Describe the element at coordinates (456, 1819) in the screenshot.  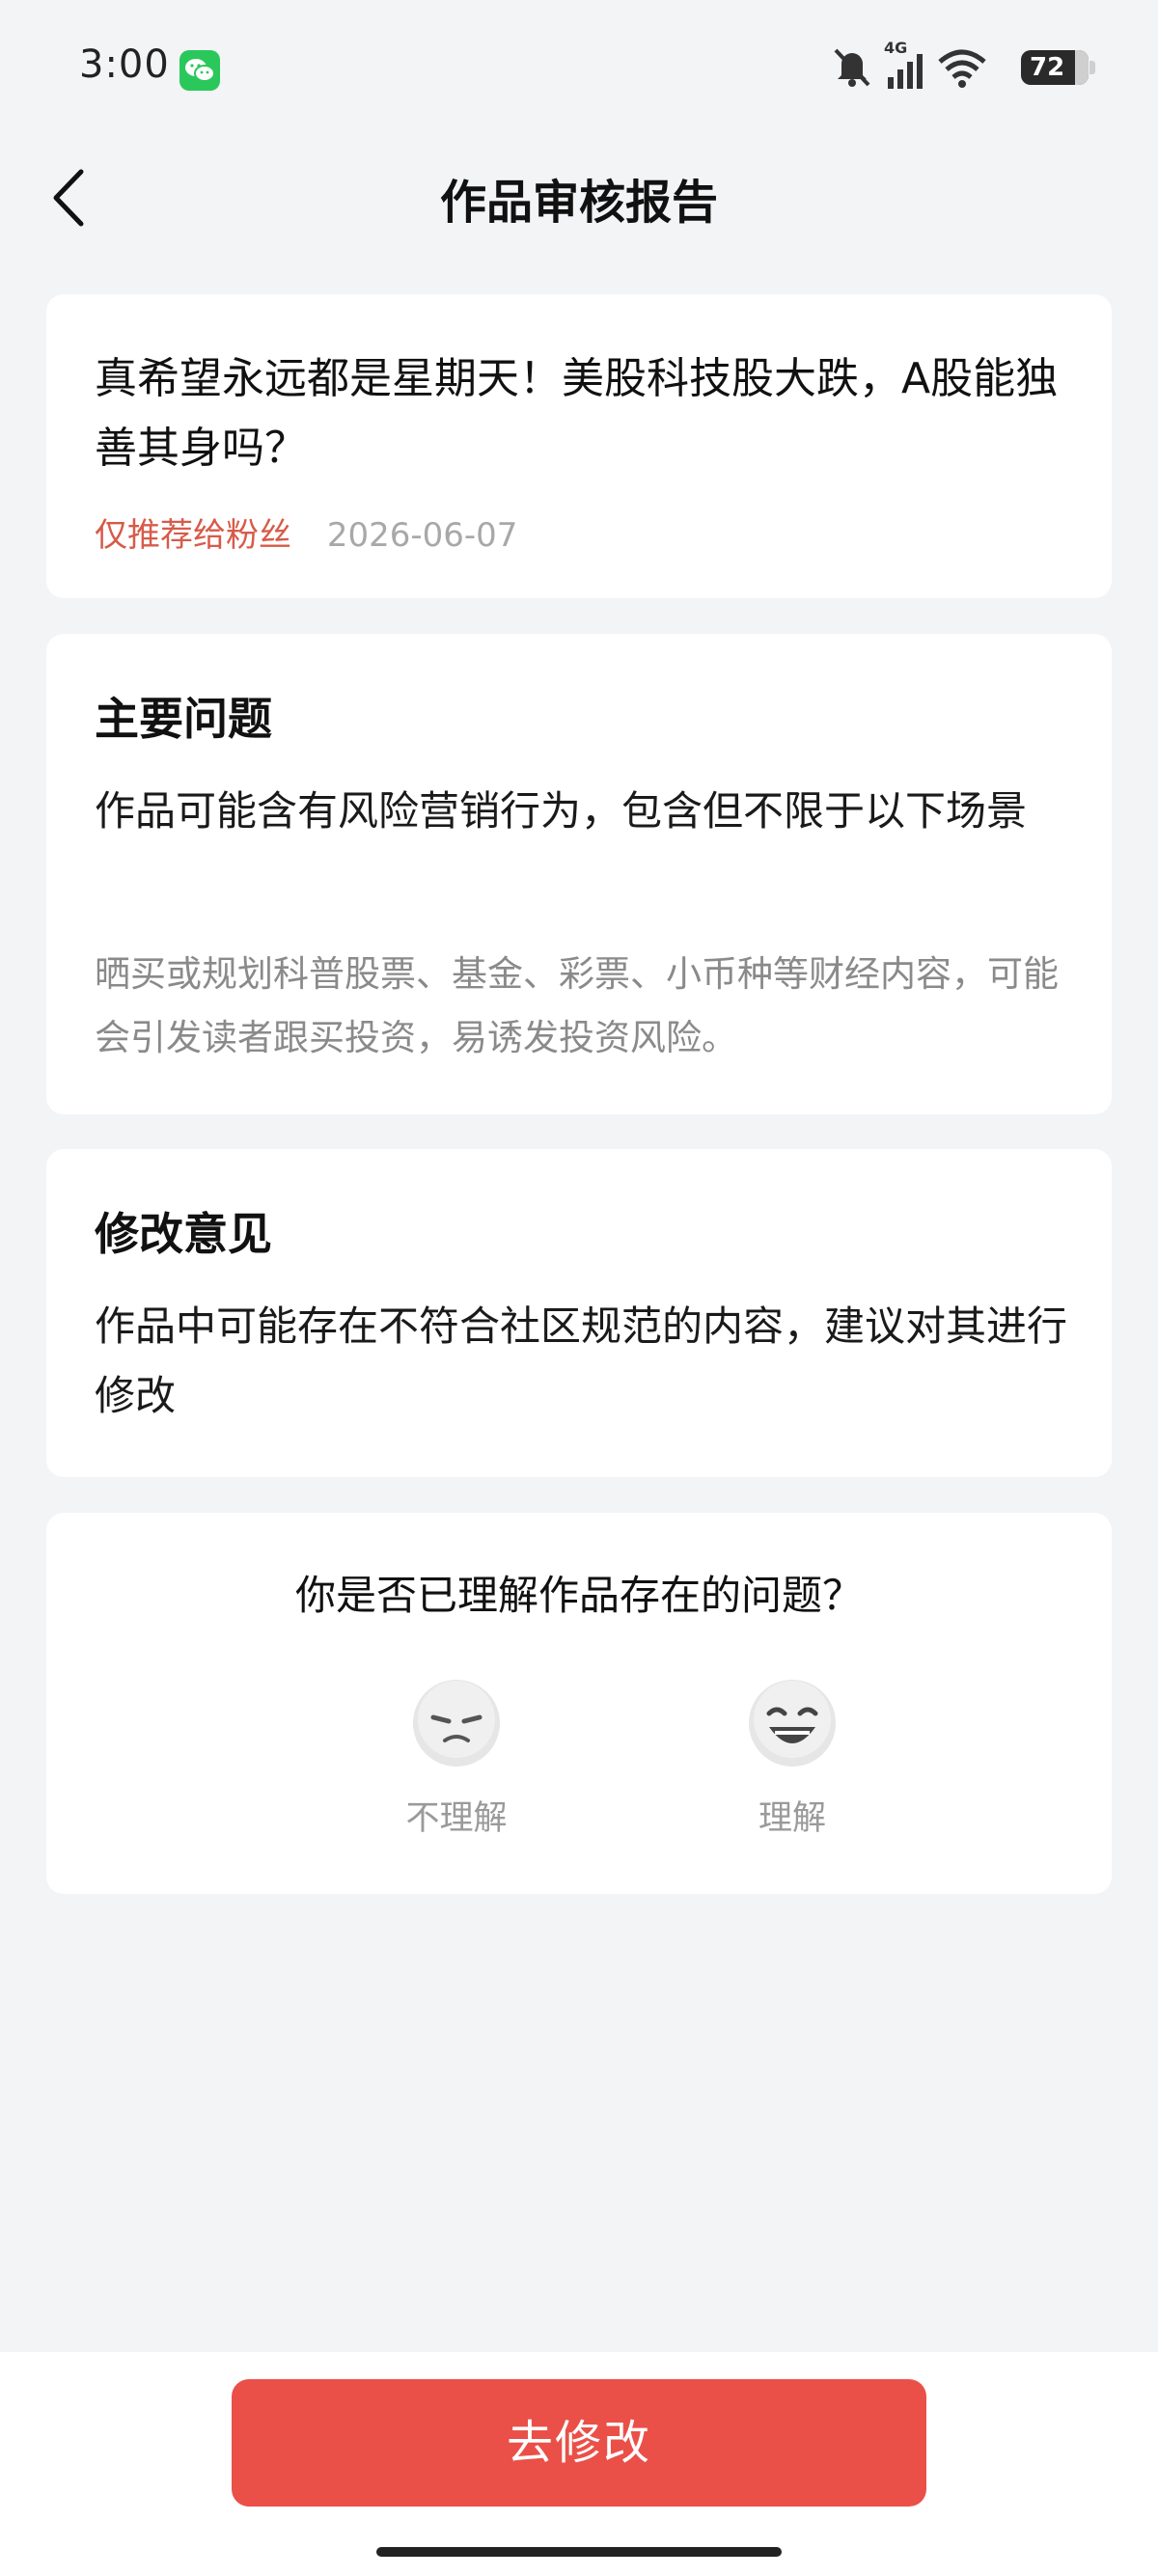
I see `not-understand-label: 不理解` at that location.